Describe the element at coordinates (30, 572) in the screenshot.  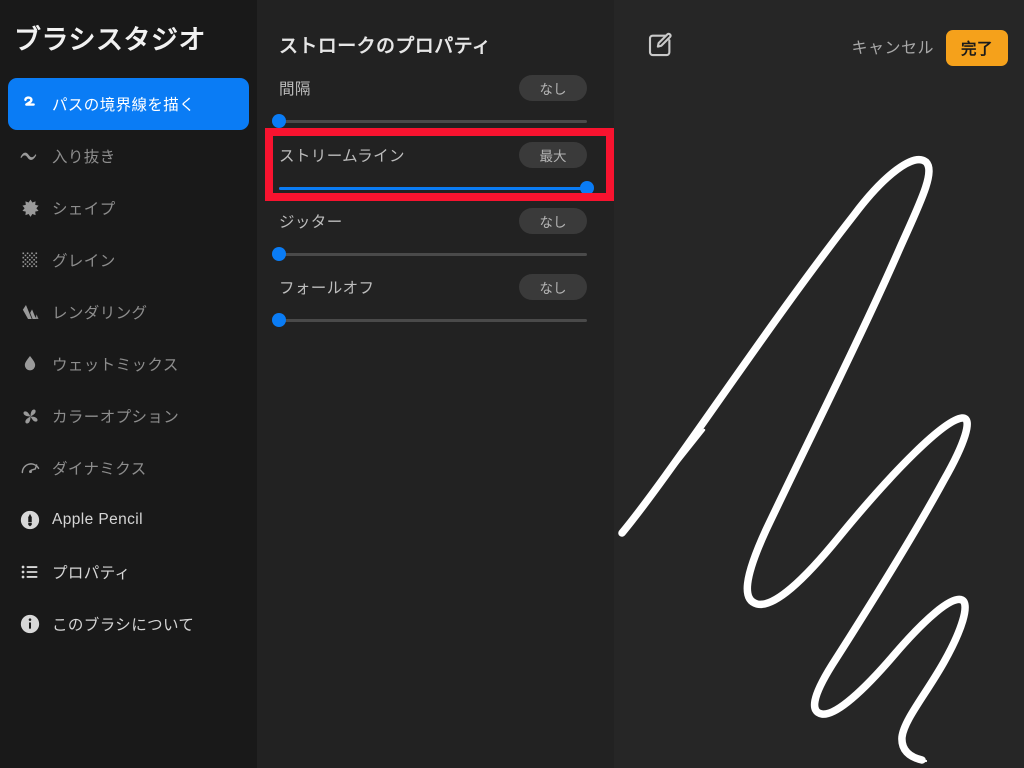
I see `list-icon` at that location.